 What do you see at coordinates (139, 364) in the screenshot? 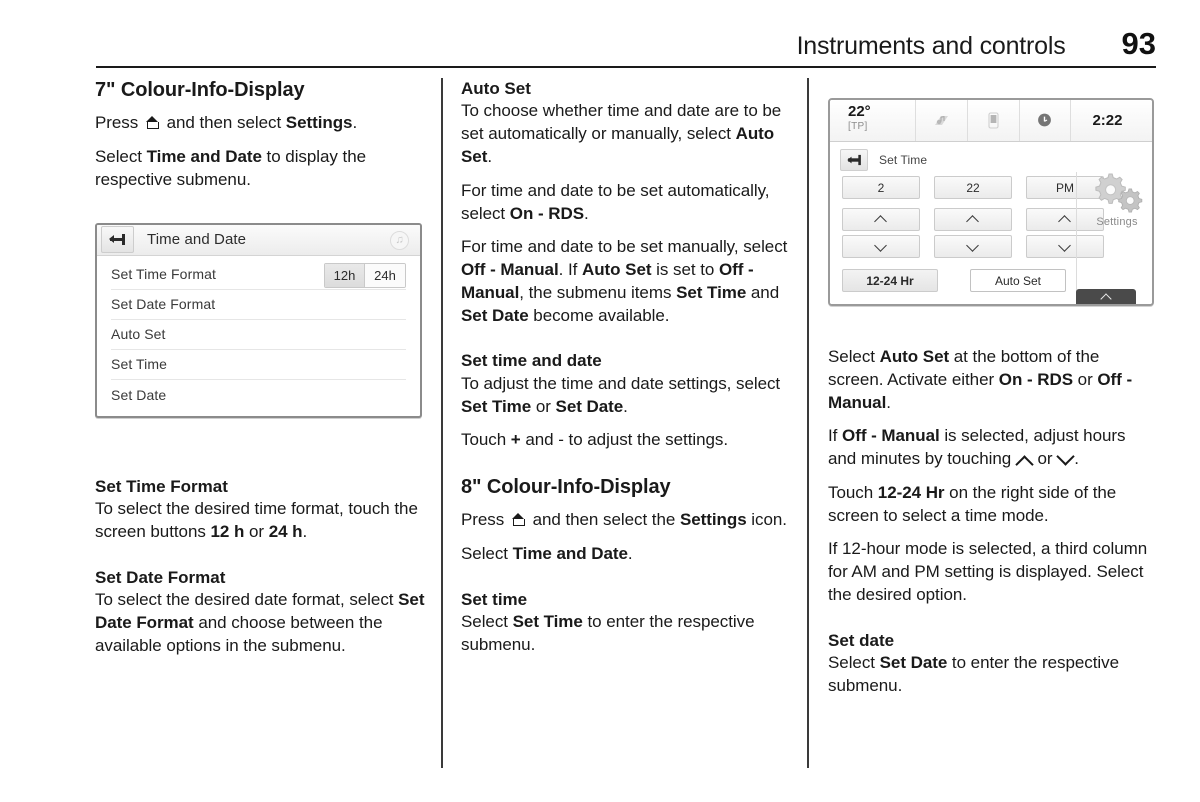
I see `menu-row-label: Set Time` at bounding box center [139, 364].